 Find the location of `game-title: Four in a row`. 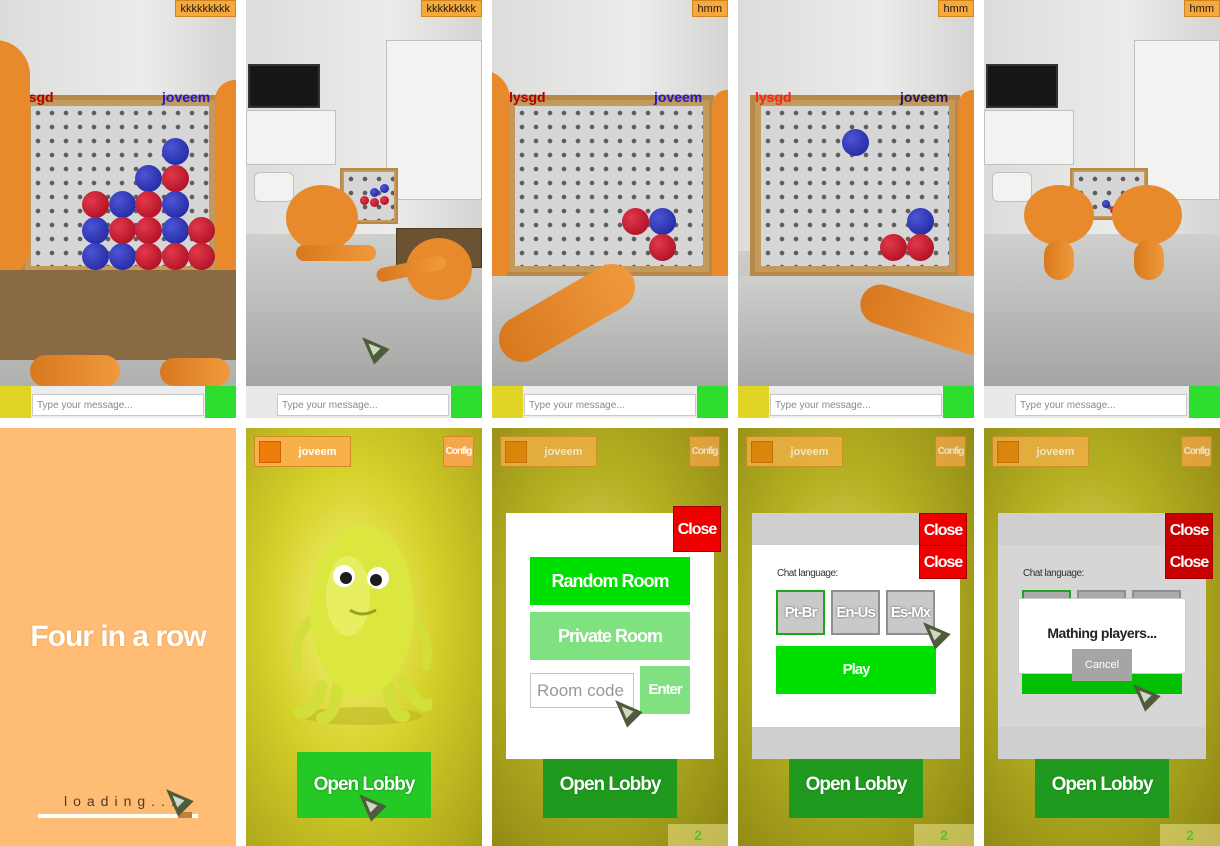

game-title: Four in a row is located at coordinates (118, 636).